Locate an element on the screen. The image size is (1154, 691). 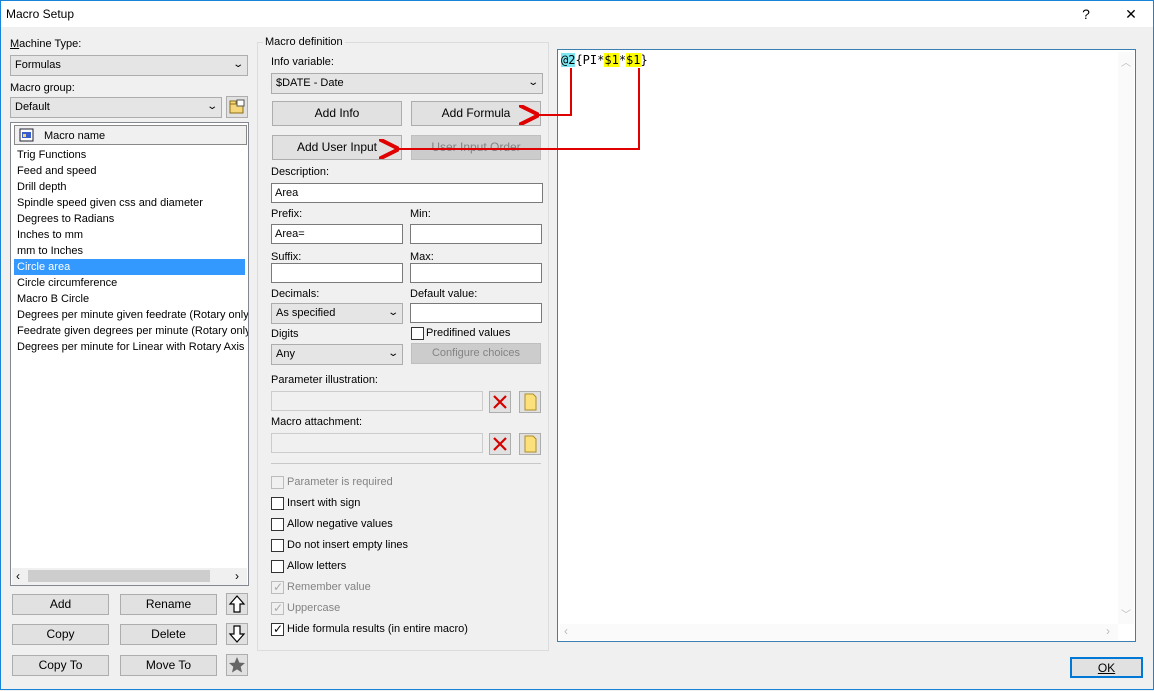
info-variable-label: Info variable: is located at coordinates (302, 62).